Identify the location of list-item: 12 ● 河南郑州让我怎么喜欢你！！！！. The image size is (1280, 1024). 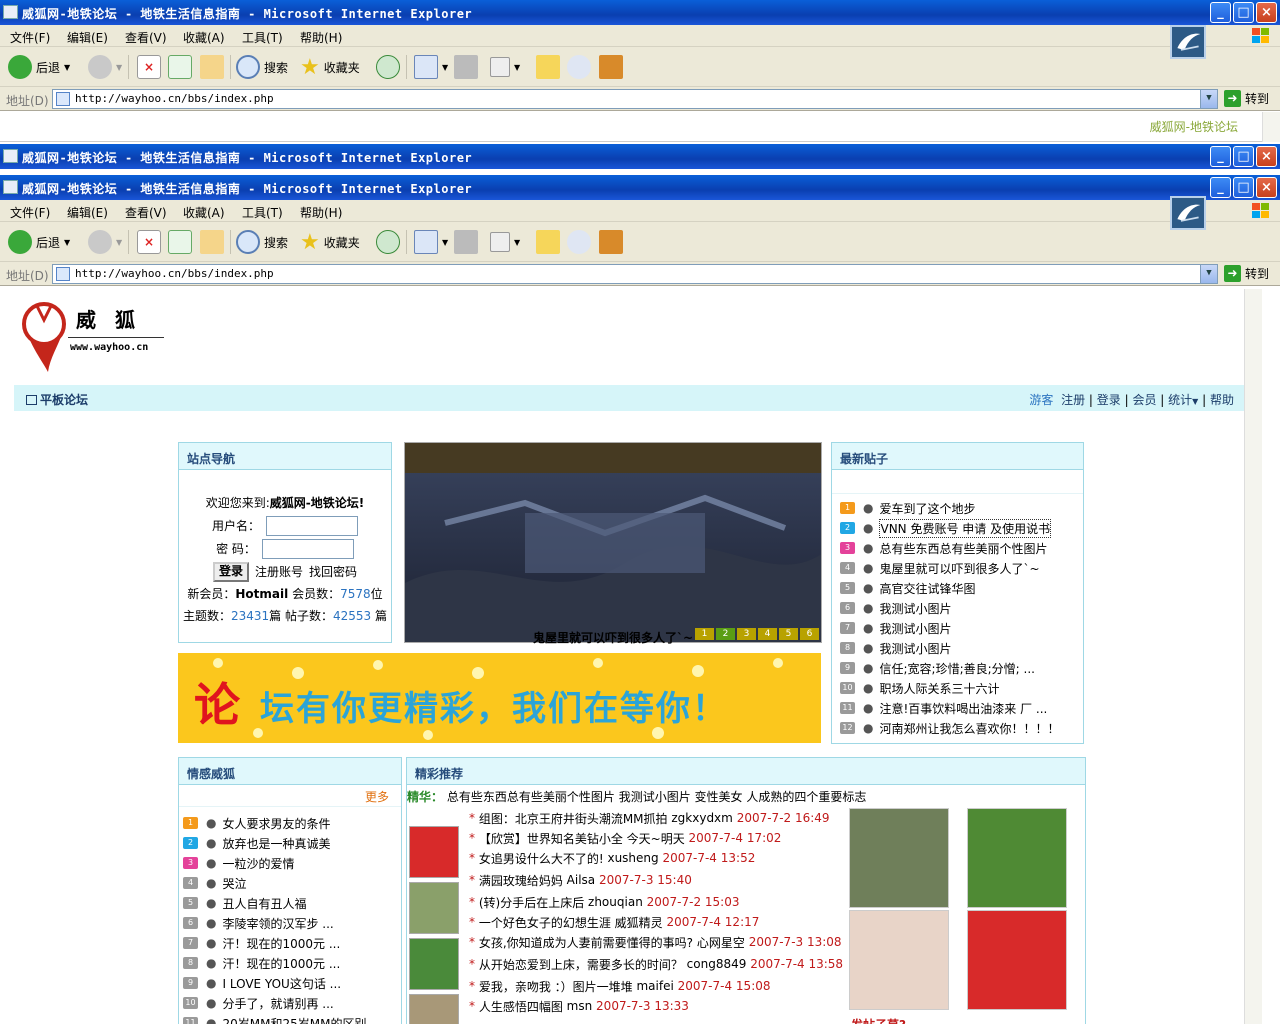
(961, 728).